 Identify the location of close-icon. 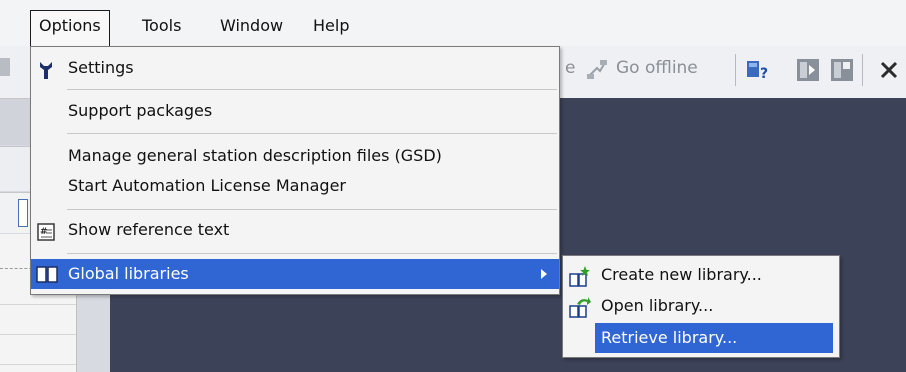
(891, 72).